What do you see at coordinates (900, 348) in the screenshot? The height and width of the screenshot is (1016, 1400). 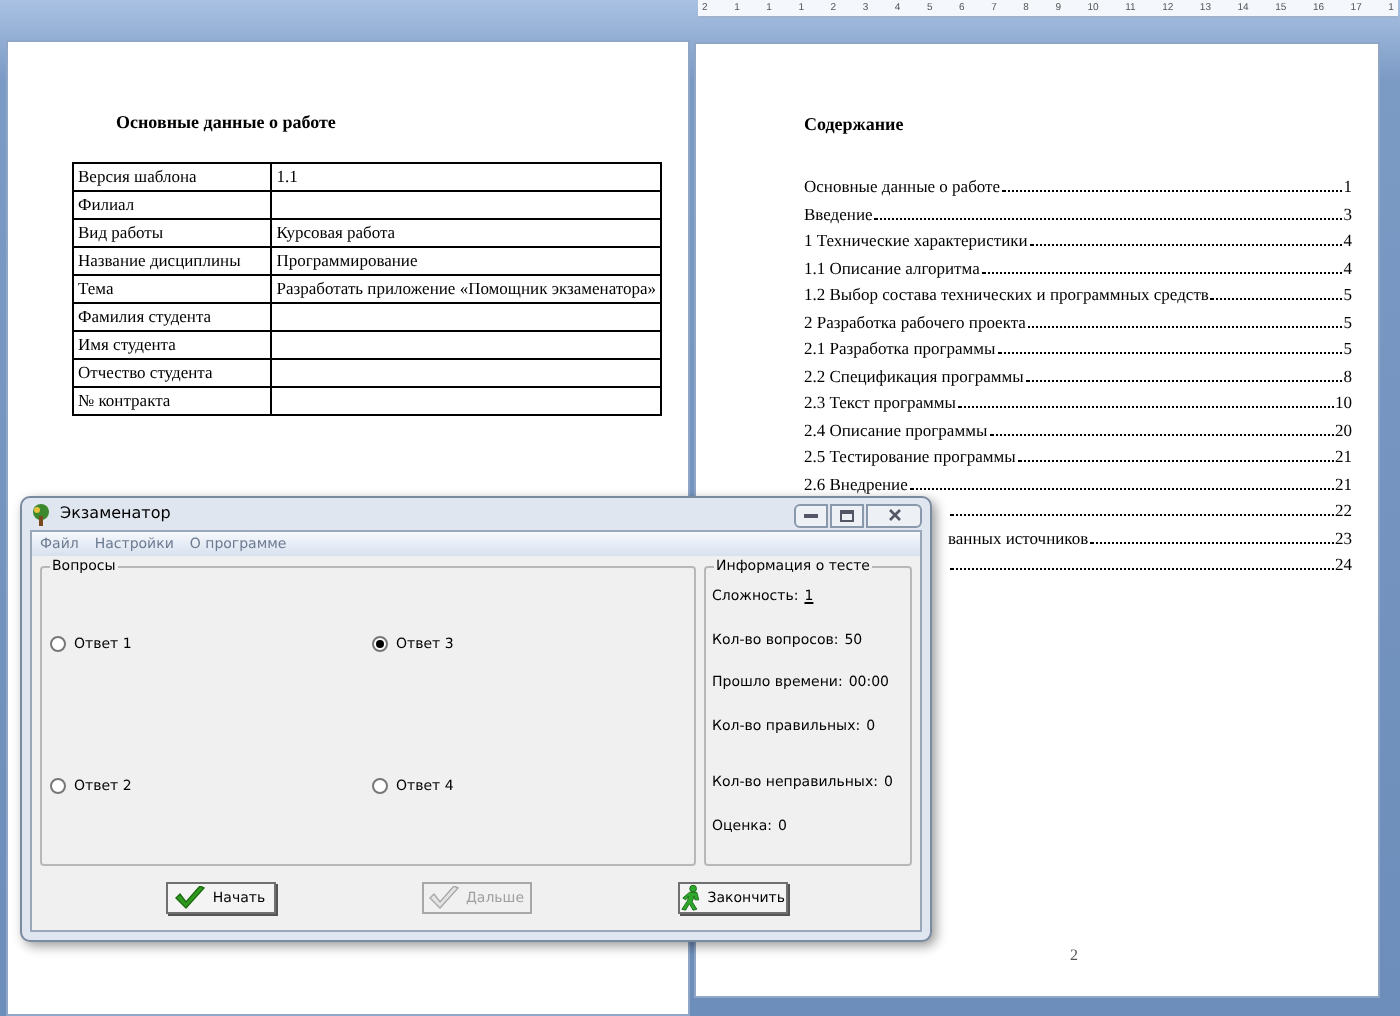 I see `toc-entry: 2.1 Разработка программы` at bounding box center [900, 348].